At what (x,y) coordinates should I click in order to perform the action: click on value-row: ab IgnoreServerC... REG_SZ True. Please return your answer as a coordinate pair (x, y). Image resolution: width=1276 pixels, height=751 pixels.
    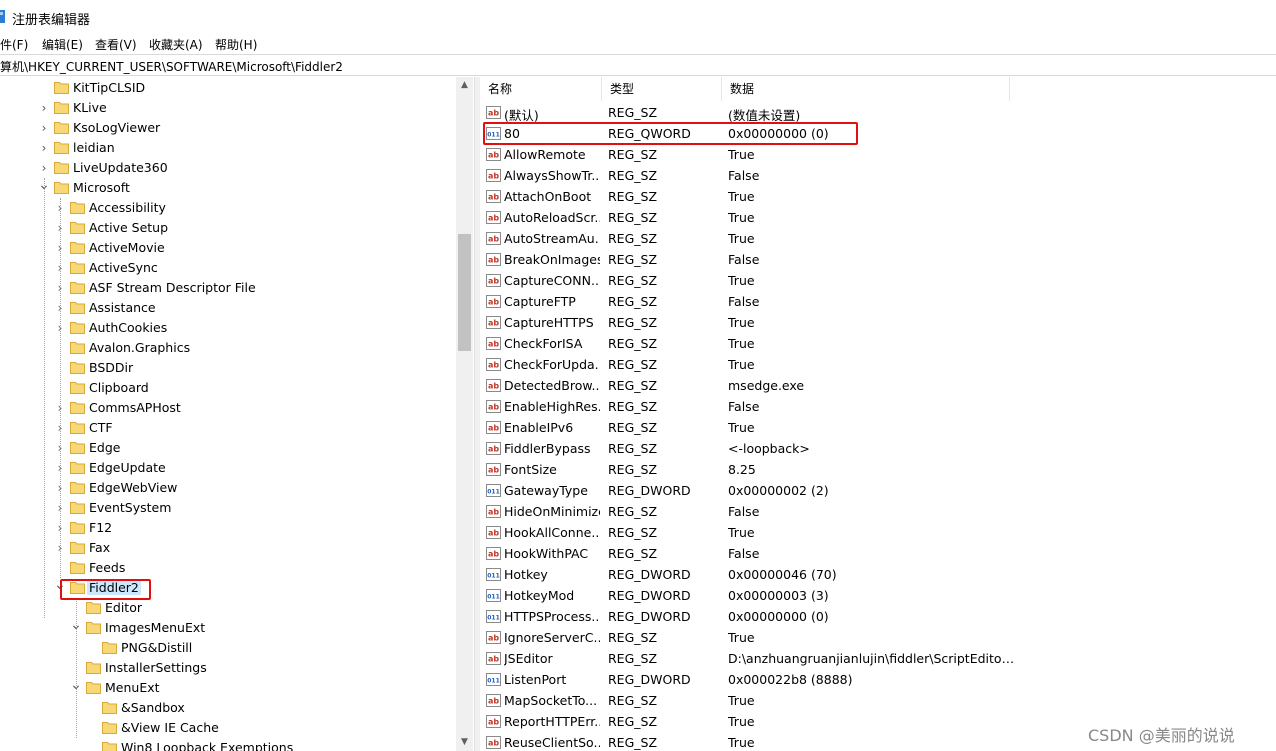
    Looking at the image, I should click on (878, 637).